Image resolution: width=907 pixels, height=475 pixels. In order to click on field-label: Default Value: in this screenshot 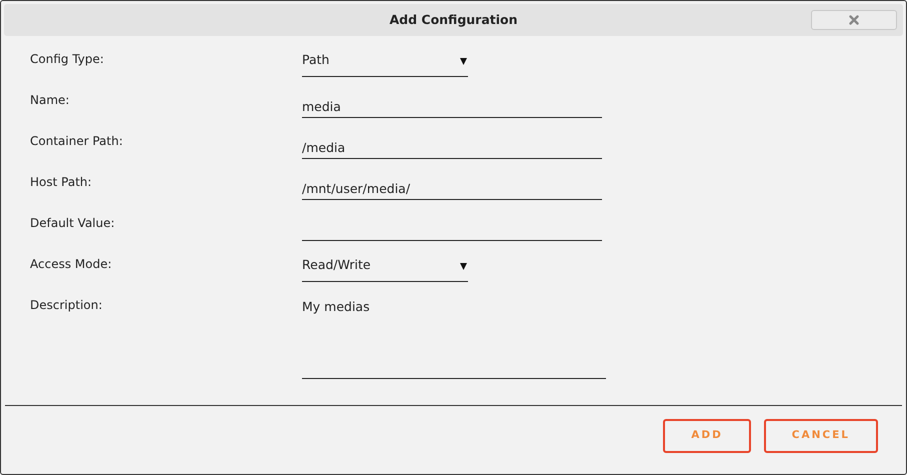, I will do `click(73, 222)`.